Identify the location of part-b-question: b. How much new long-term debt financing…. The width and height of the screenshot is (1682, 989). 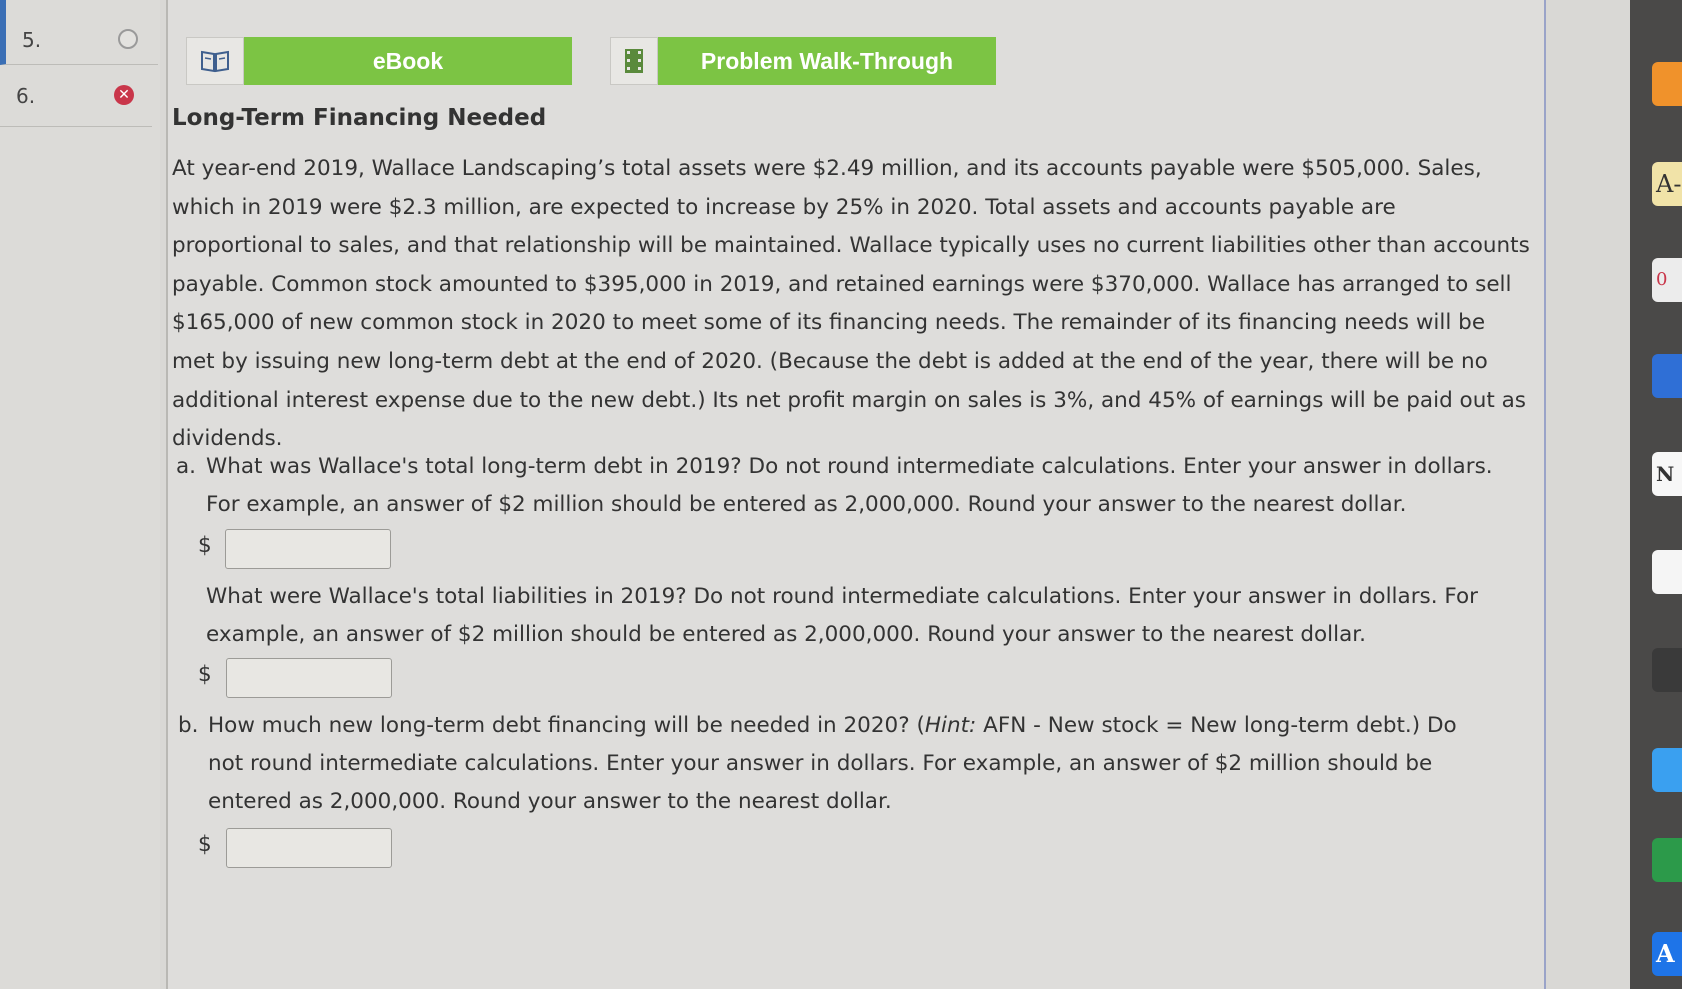
(858, 766).